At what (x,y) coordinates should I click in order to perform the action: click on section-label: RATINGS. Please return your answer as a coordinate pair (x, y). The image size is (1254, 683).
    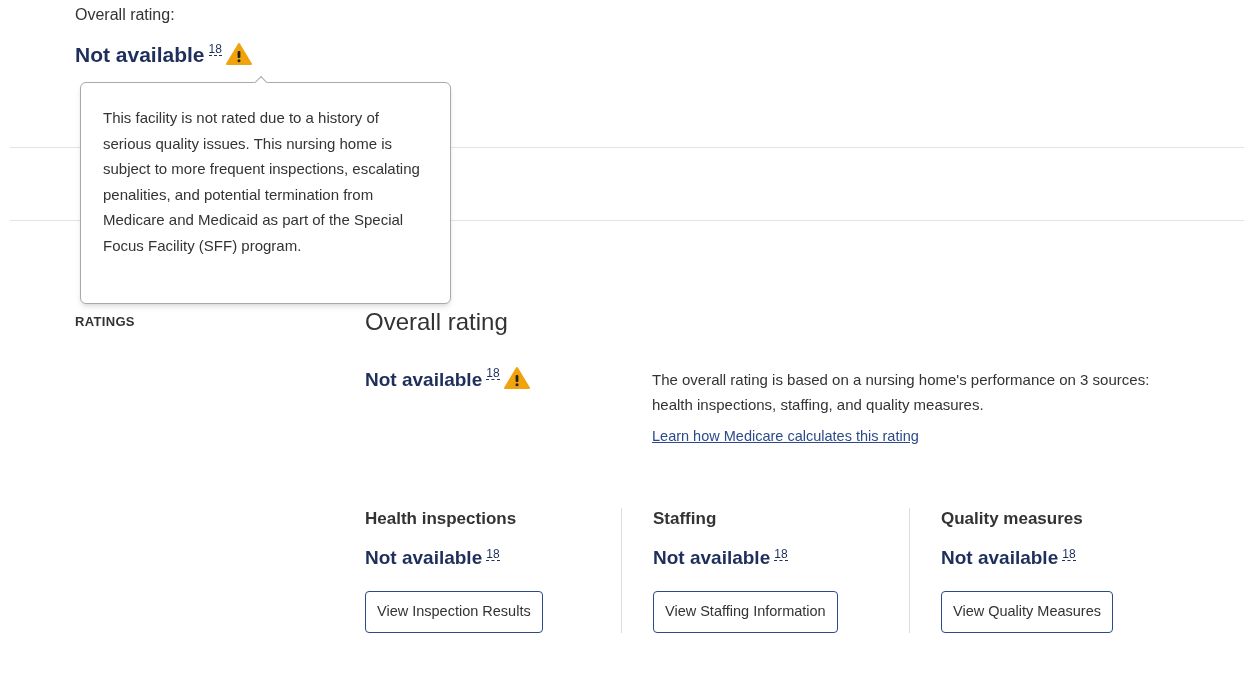
    Looking at the image, I should click on (105, 321).